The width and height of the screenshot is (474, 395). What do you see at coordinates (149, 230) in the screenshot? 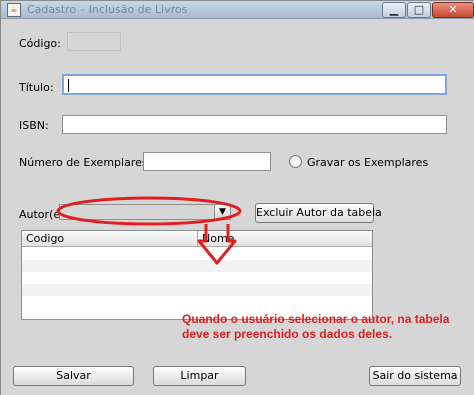
I see `red-markup-overlay` at bounding box center [149, 230].